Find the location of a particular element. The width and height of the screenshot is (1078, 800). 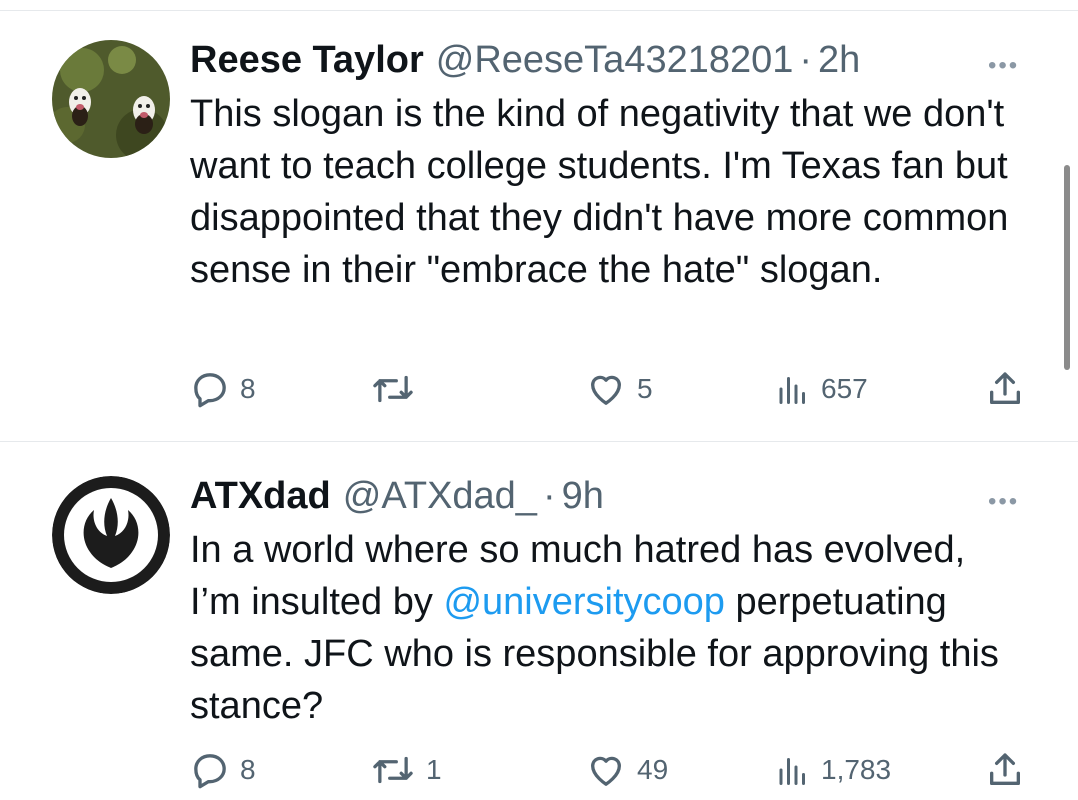

timestamp: 9h is located at coordinates (583, 496).